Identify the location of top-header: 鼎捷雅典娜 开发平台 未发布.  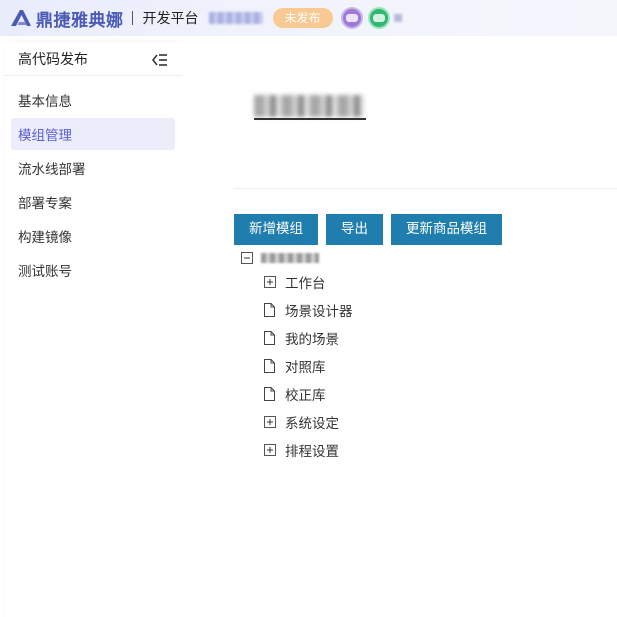
(308, 18).